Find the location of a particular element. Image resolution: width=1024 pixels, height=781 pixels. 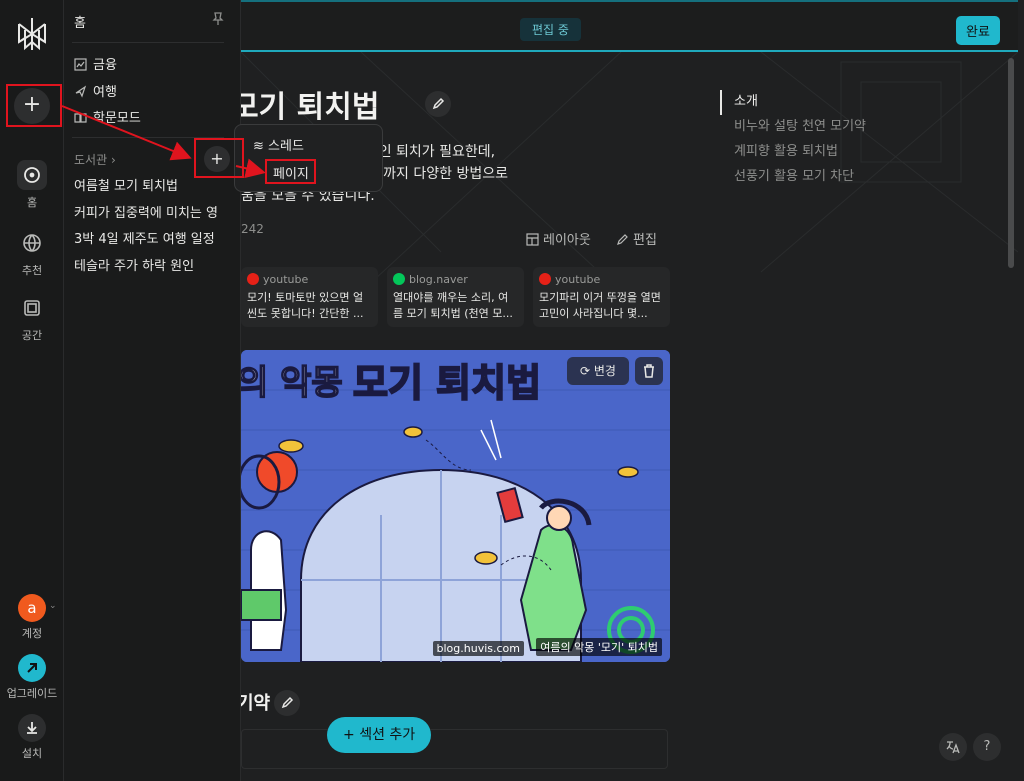

section-title: 기약 is located at coordinates (255, 702).